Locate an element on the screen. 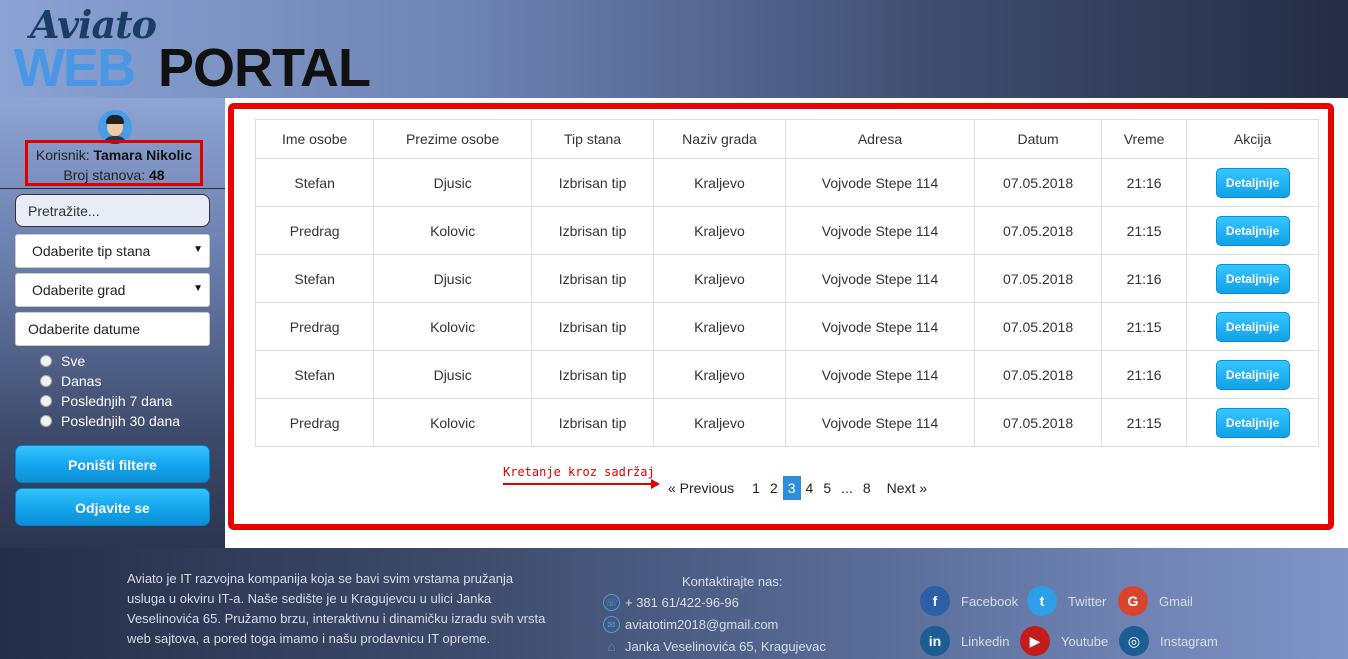  type-select: Odaberite tip stana ▼ is located at coordinates (112, 251).